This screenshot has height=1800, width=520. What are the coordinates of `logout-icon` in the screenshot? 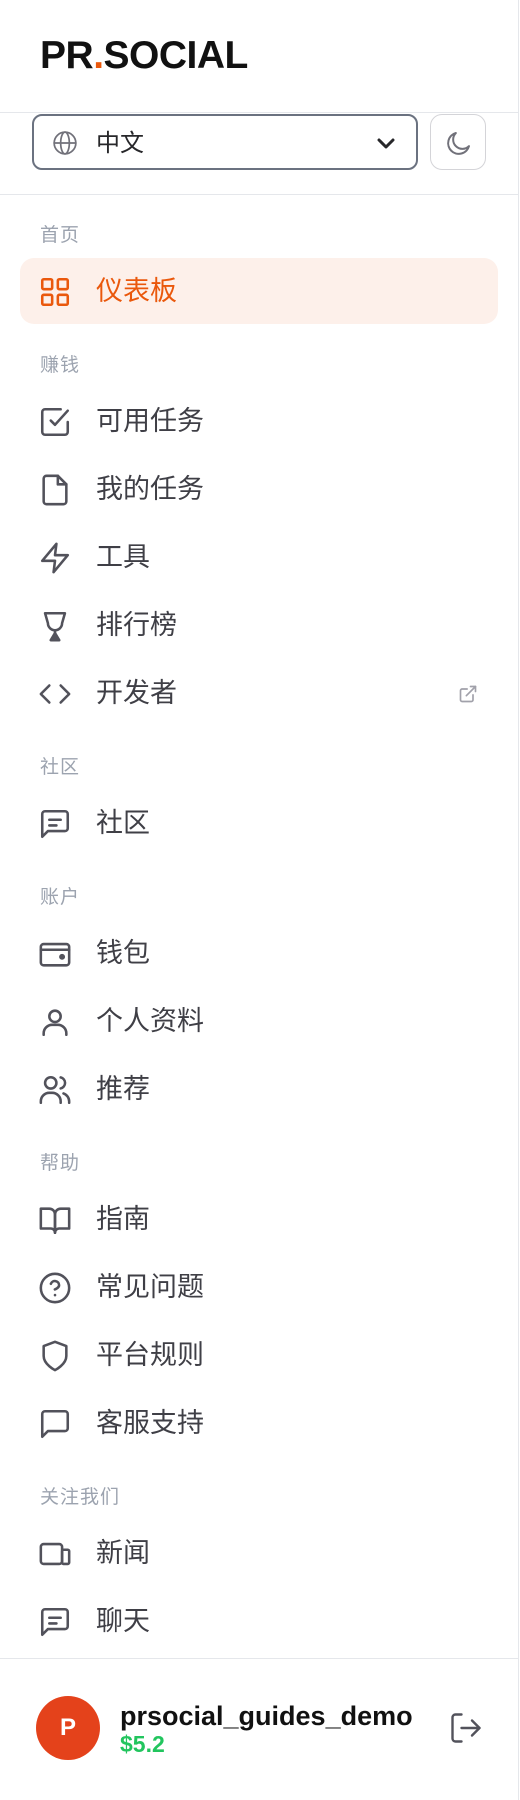 It's located at (466, 1728).